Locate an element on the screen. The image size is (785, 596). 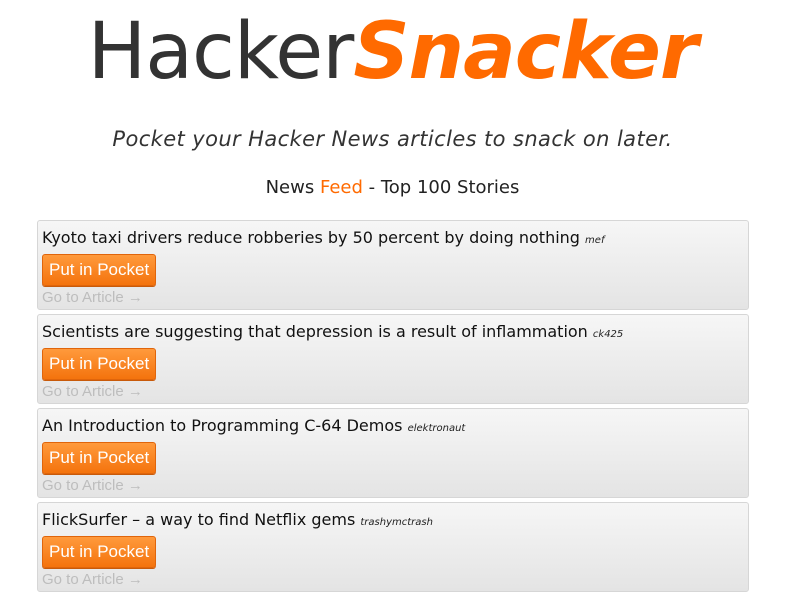
story-user: elektronaut is located at coordinates (436, 428).